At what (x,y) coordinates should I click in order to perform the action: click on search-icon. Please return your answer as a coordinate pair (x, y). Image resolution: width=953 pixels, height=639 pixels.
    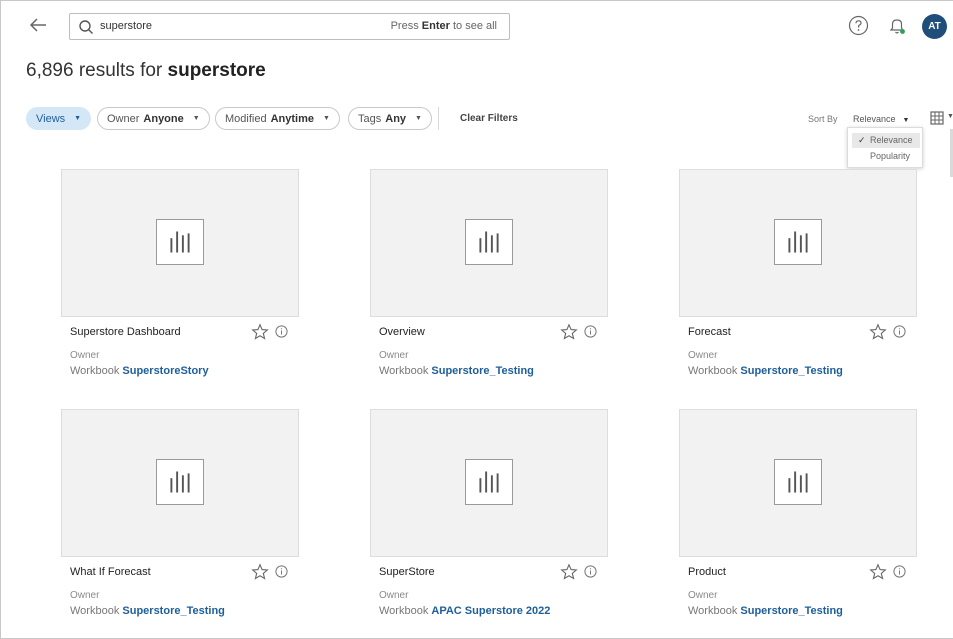
    Looking at the image, I should click on (86, 27).